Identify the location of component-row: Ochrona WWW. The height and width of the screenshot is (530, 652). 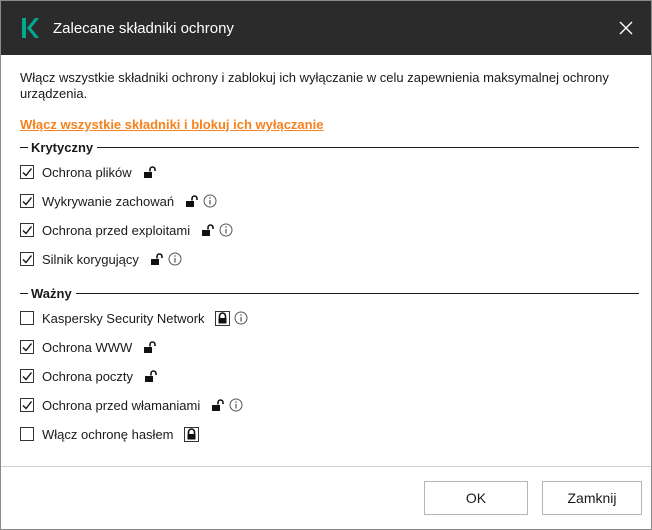
(90, 347).